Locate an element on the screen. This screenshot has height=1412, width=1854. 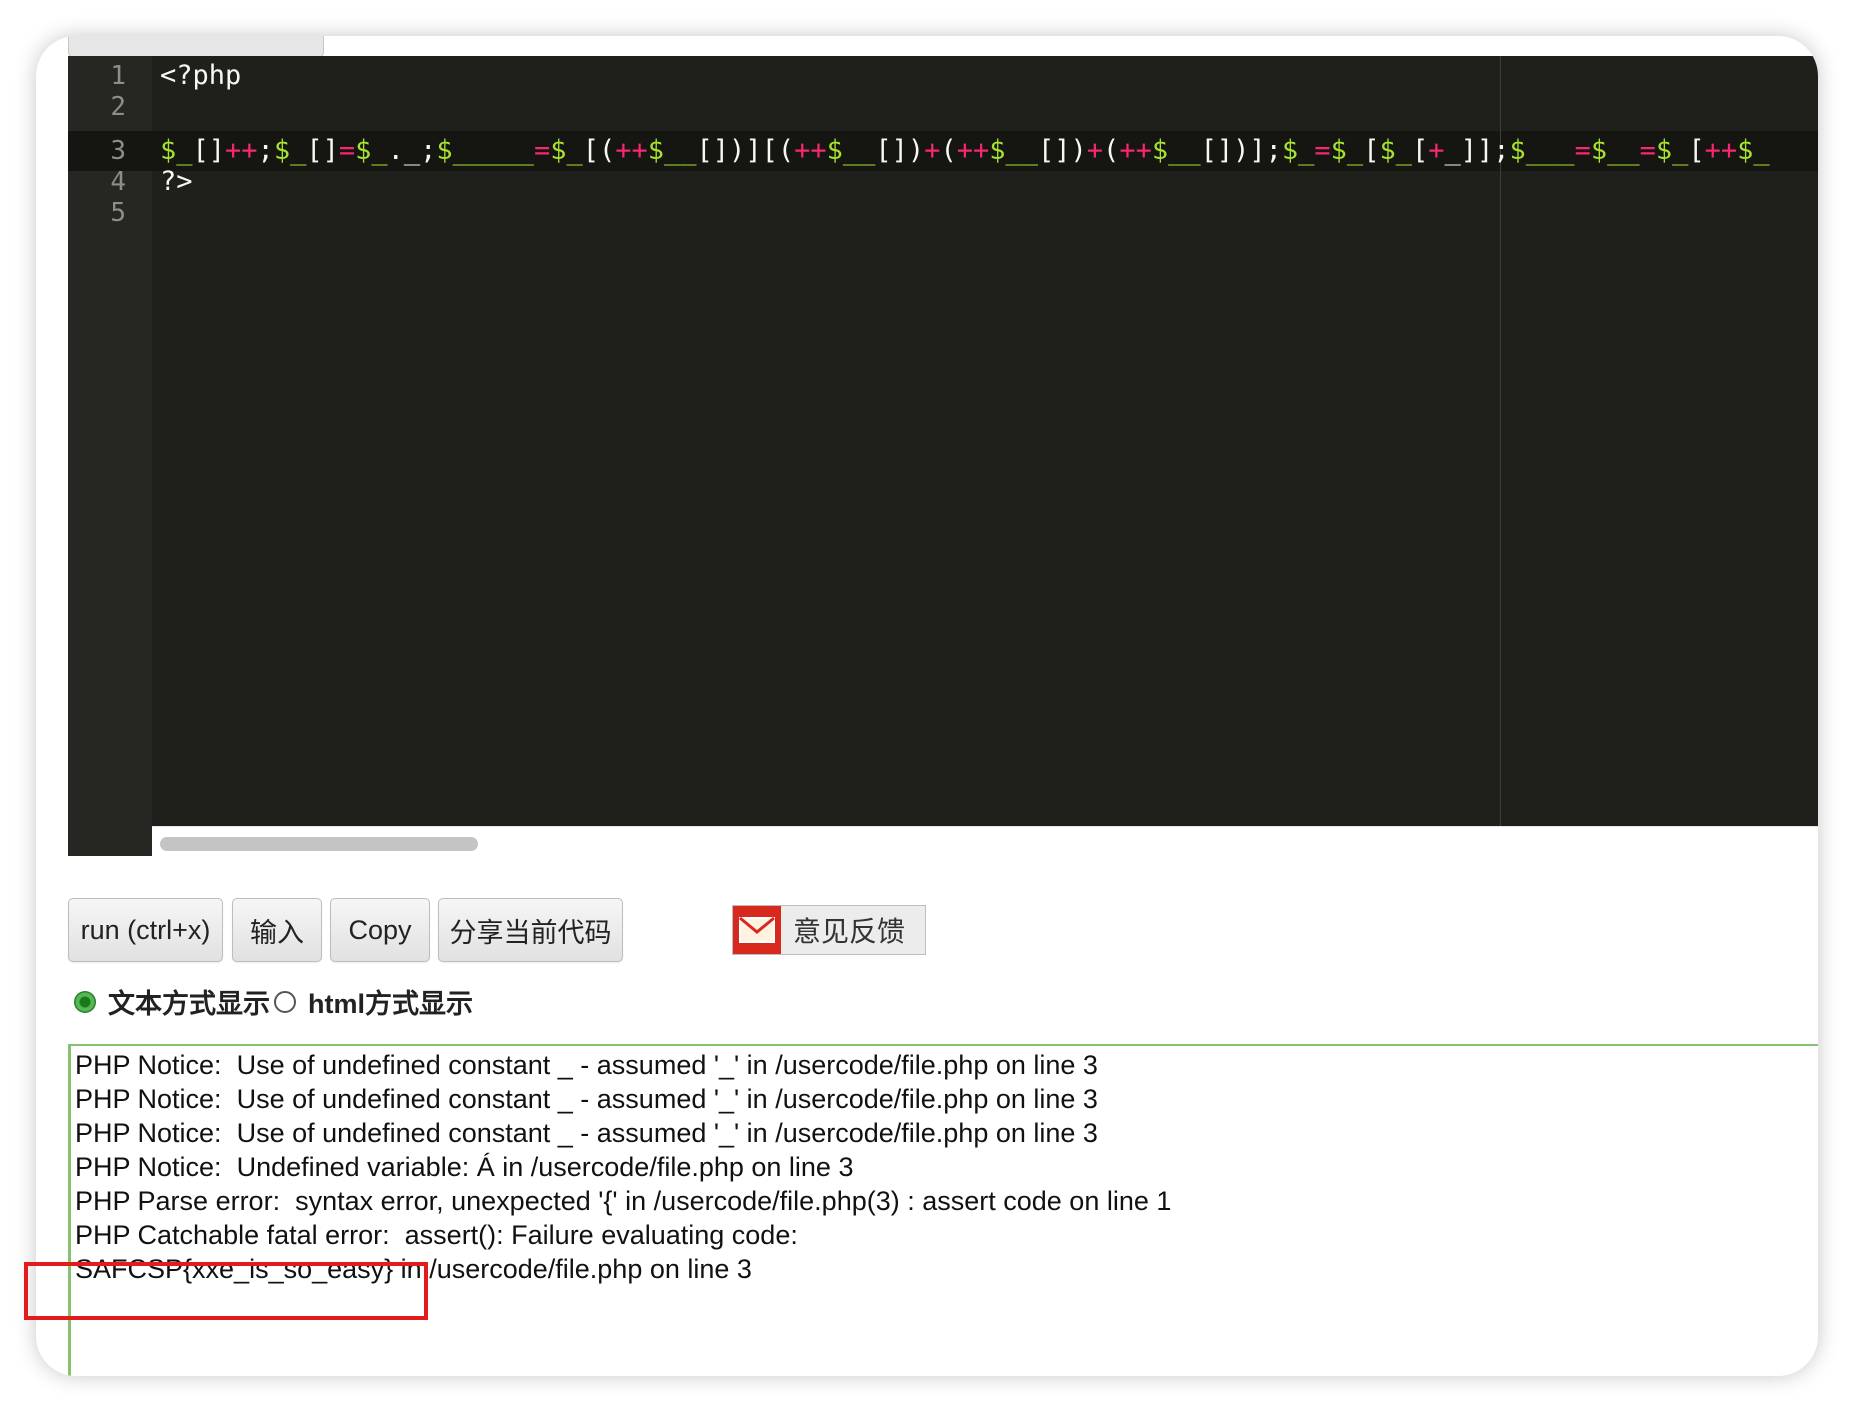
editor-top-tab is located at coordinates (196, 47).